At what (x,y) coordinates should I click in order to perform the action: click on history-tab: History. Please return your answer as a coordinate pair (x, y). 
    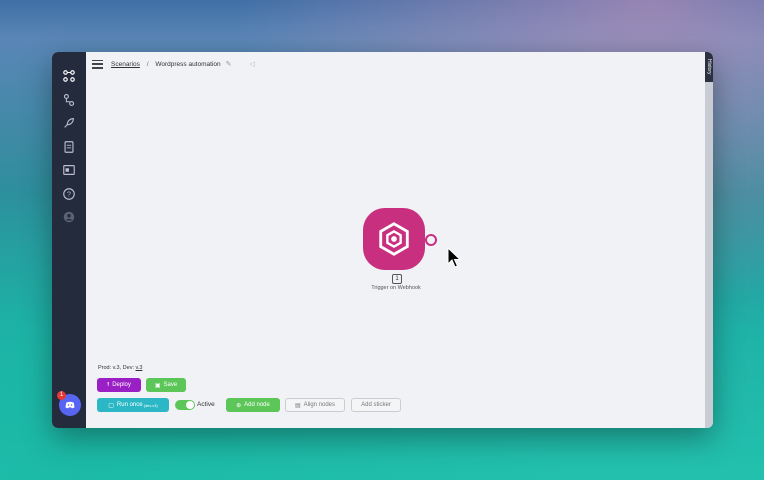
    Looking at the image, I should click on (709, 67).